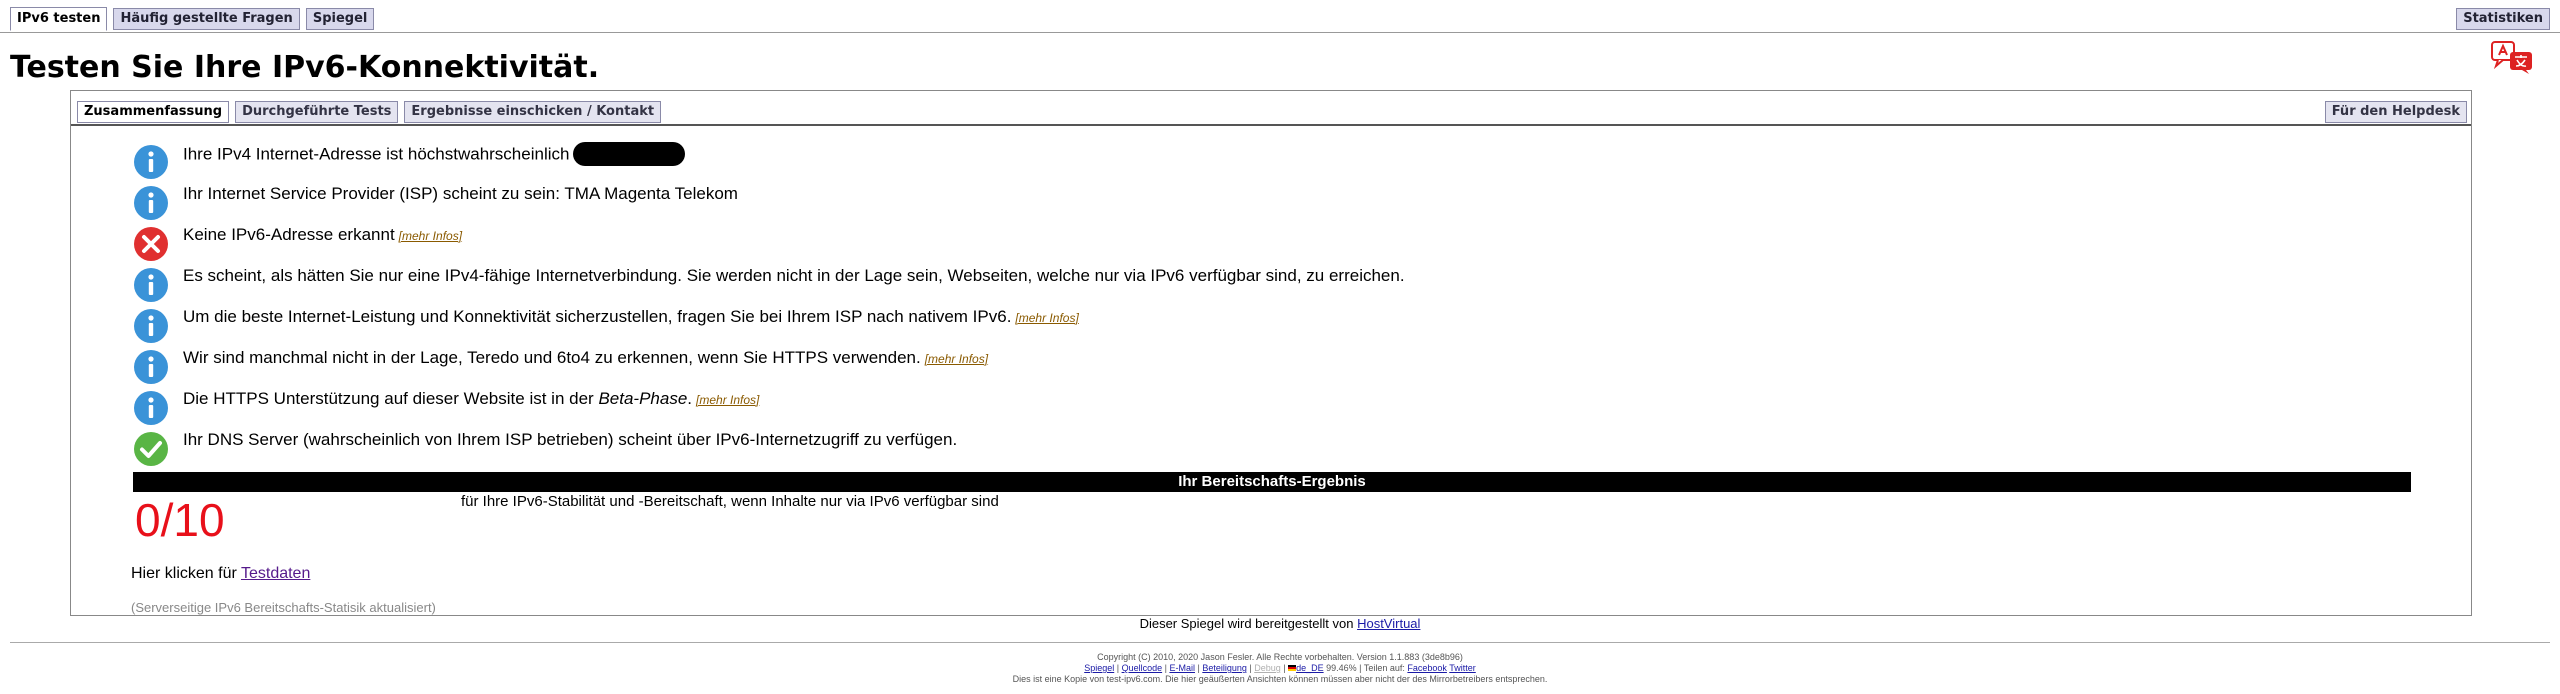 This screenshot has width=2560, height=694. What do you see at coordinates (1388, 623) in the screenshot?
I see `hostvirtual-link: HostVirtual` at bounding box center [1388, 623].